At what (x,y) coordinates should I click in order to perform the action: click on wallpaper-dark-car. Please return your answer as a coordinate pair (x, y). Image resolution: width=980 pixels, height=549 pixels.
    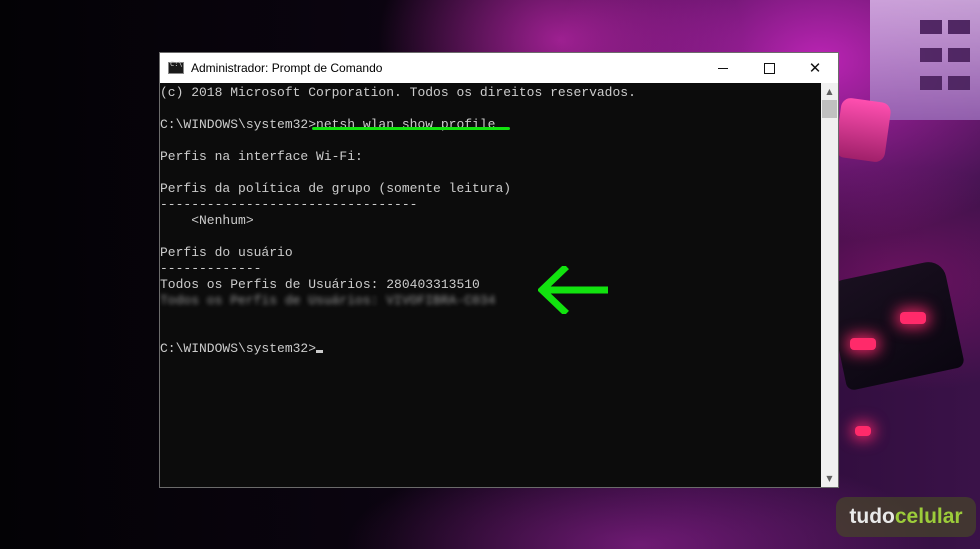
    Looking at the image, I should click on (895, 325).